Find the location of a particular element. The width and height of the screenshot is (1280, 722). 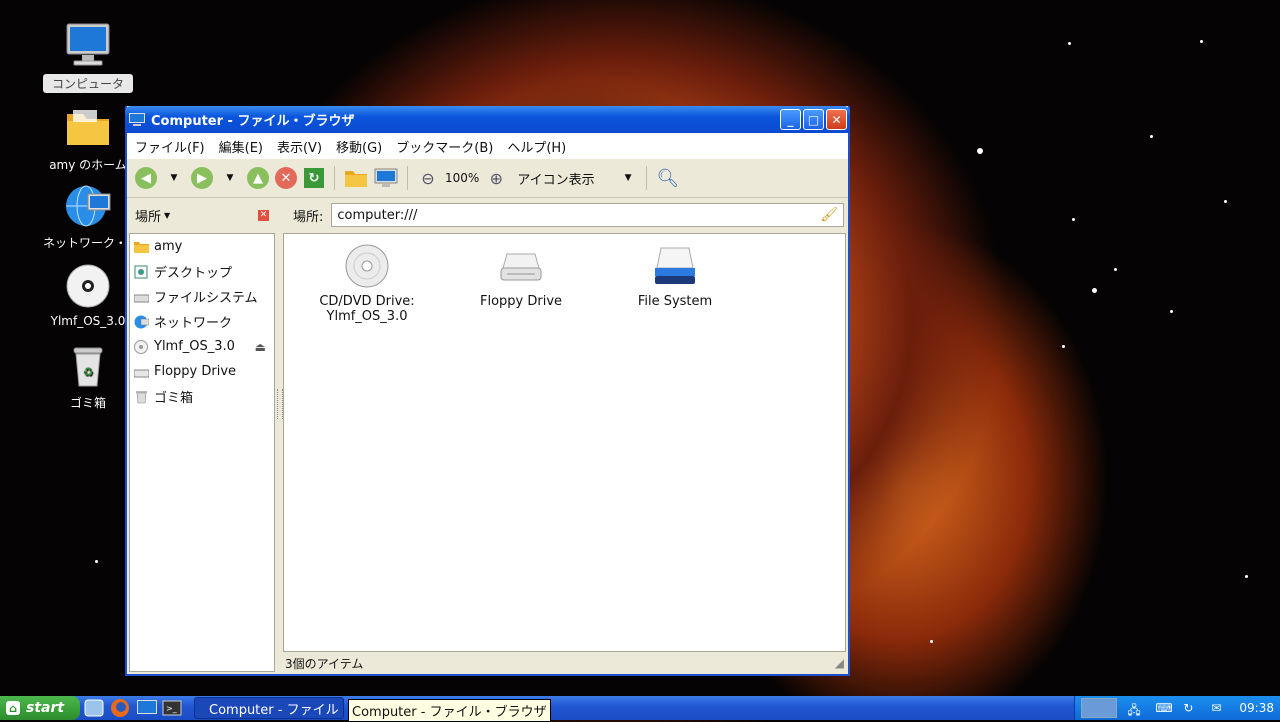

sidebar-item-amy: amy is located at coordinates (202, 246).